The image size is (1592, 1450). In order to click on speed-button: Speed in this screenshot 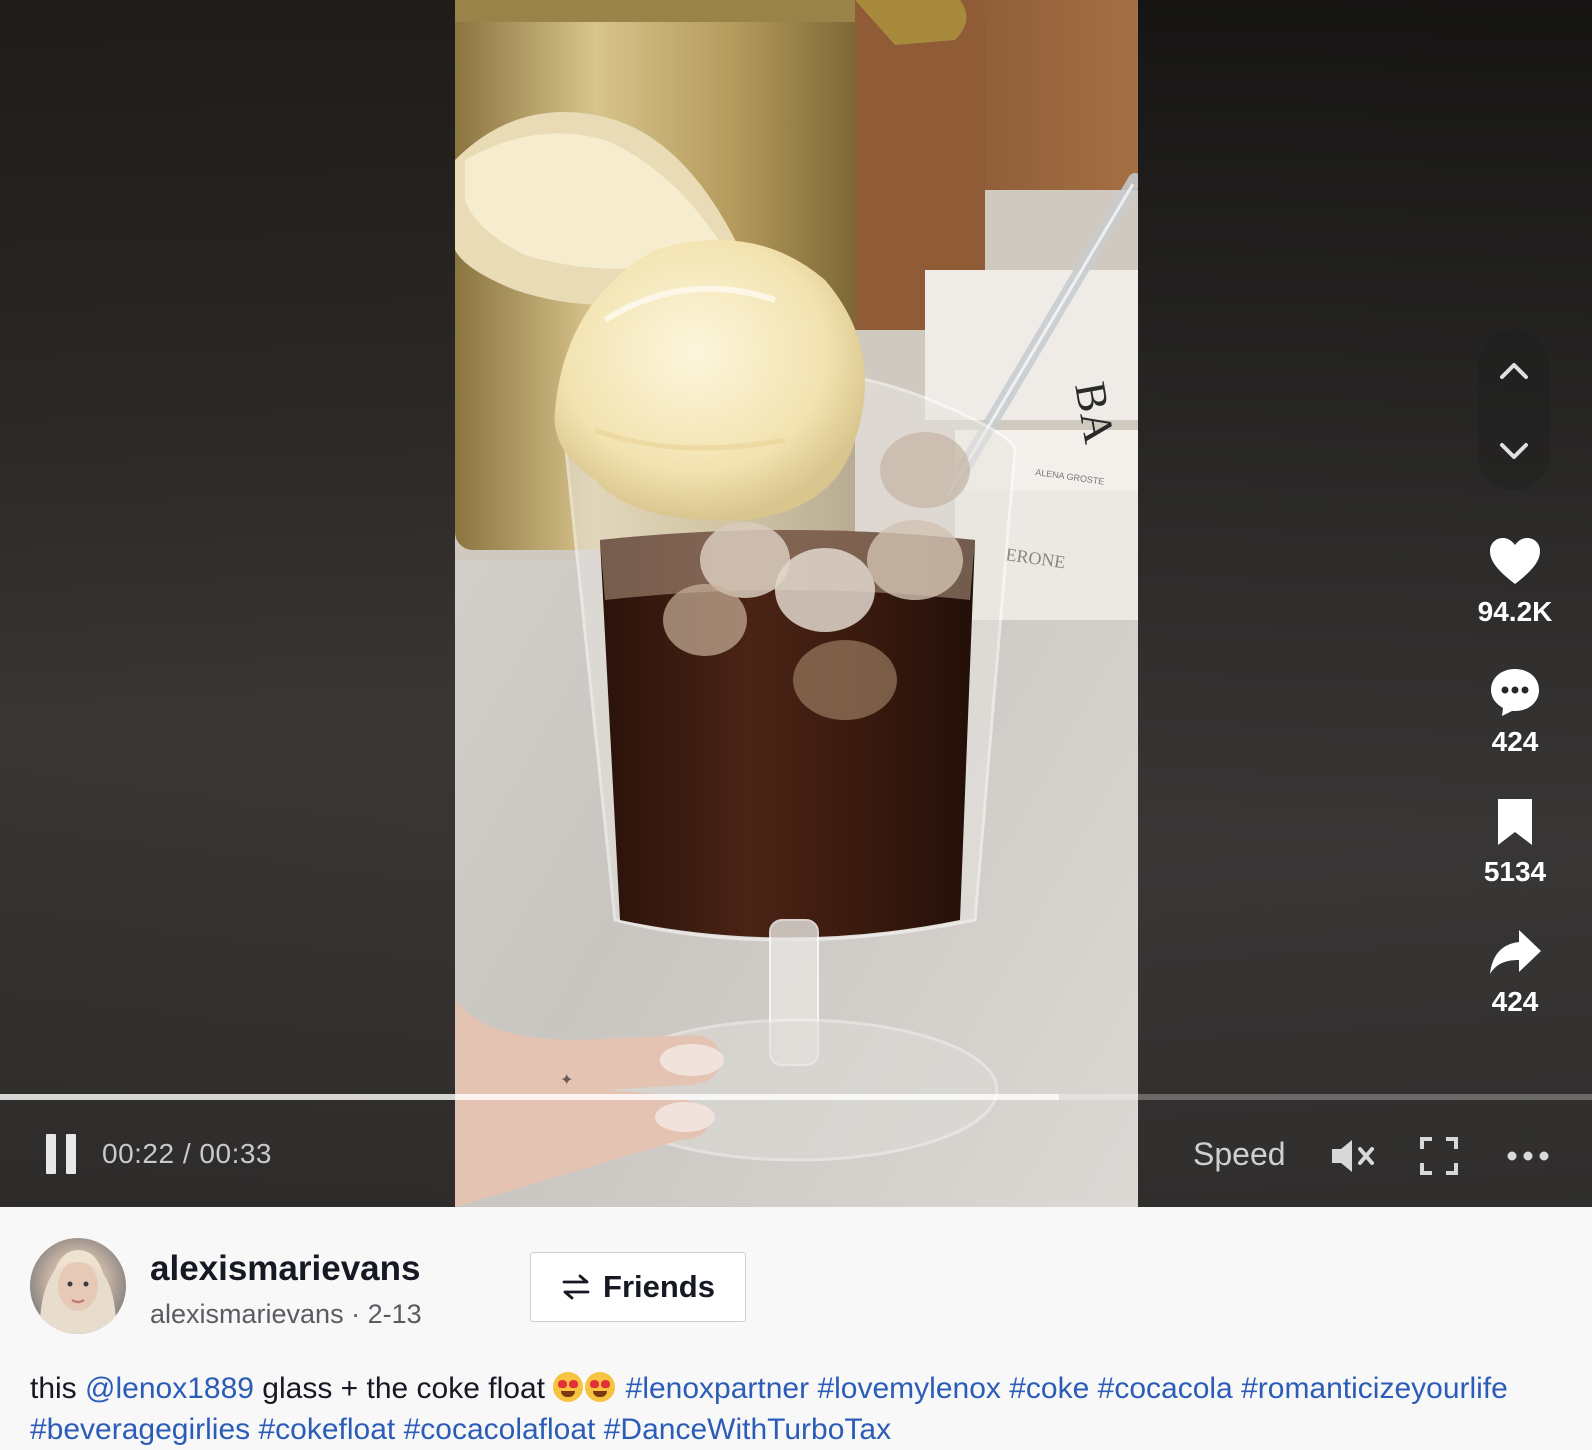, I will do `click(1239, 1154)`.